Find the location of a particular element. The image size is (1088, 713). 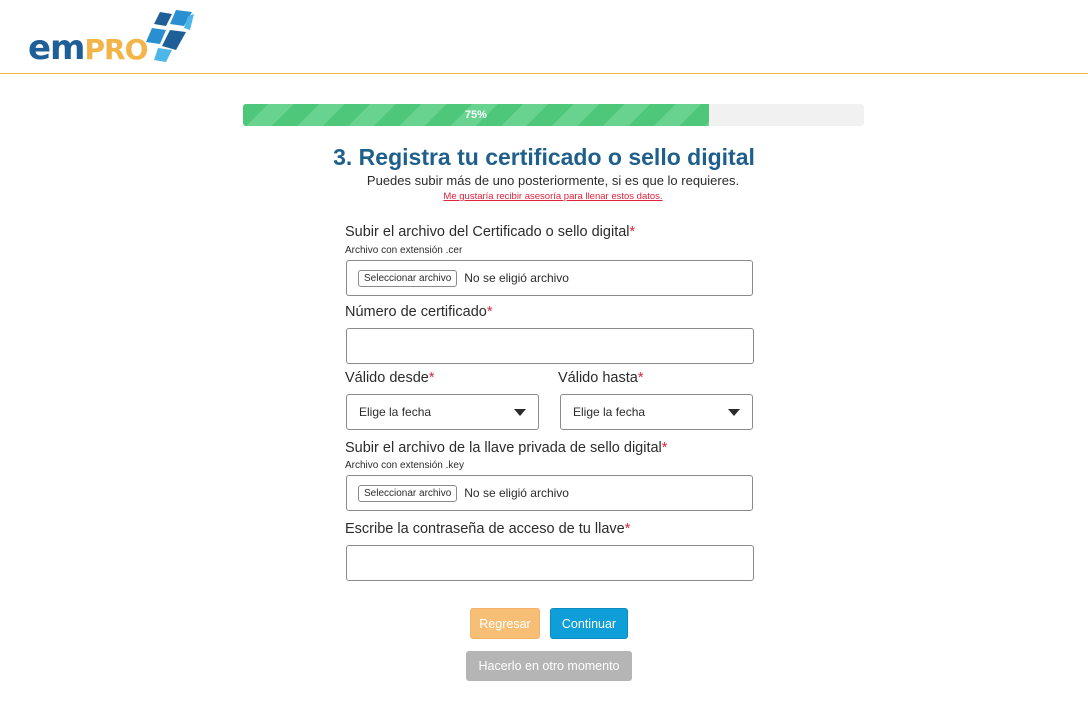

valid-from-placeholder: Elige la fecha is located at coordinates (395, 412).